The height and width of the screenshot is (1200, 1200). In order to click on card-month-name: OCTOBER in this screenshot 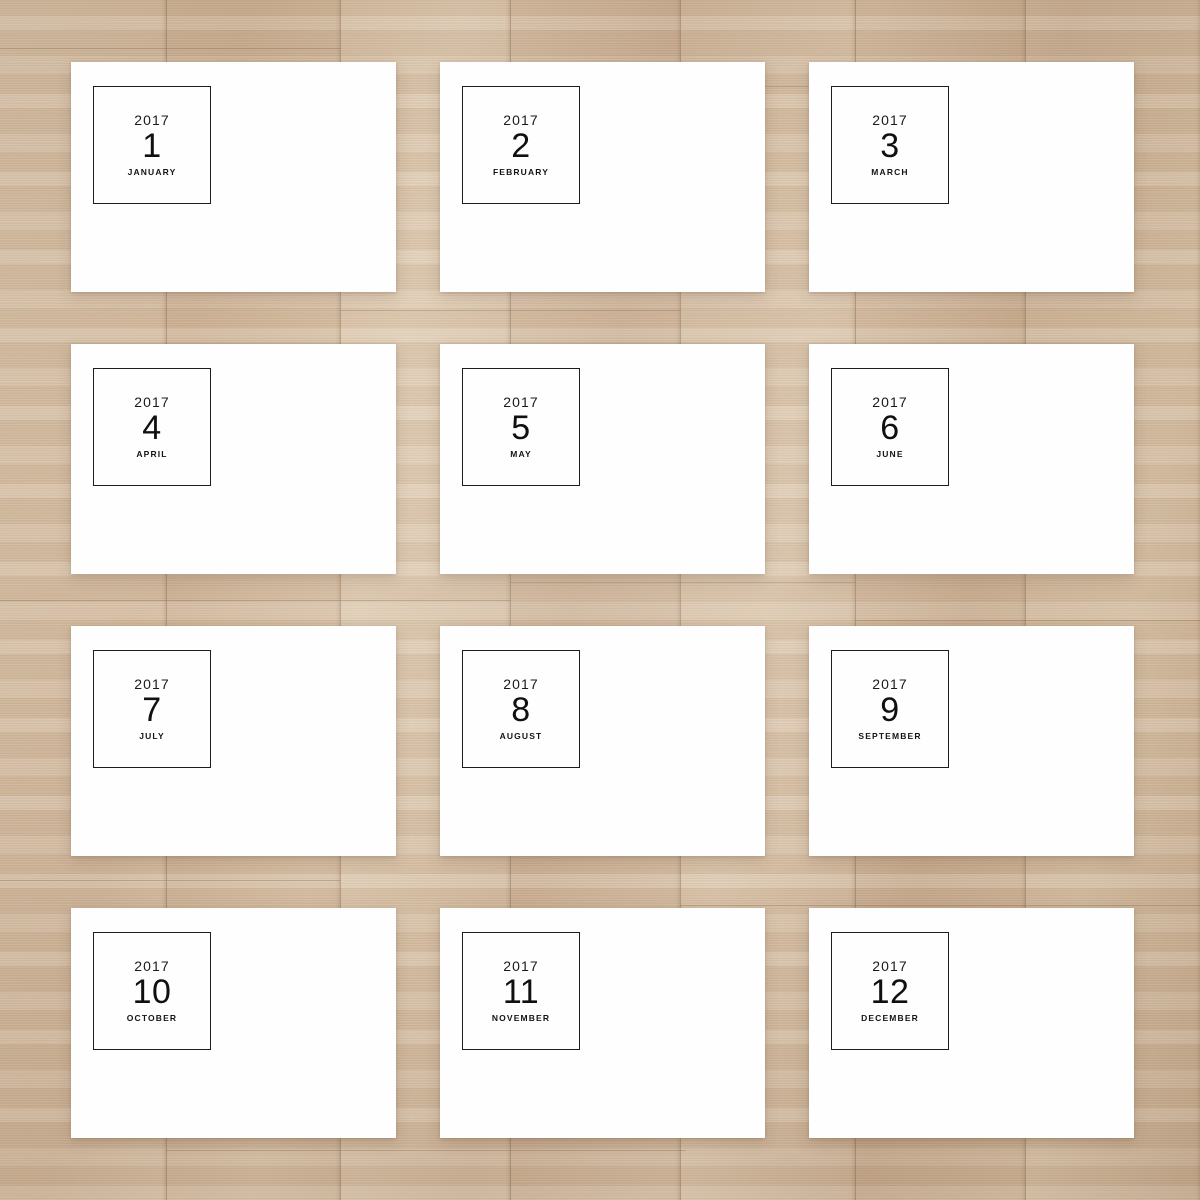, I will do `click(152, 1018)`.